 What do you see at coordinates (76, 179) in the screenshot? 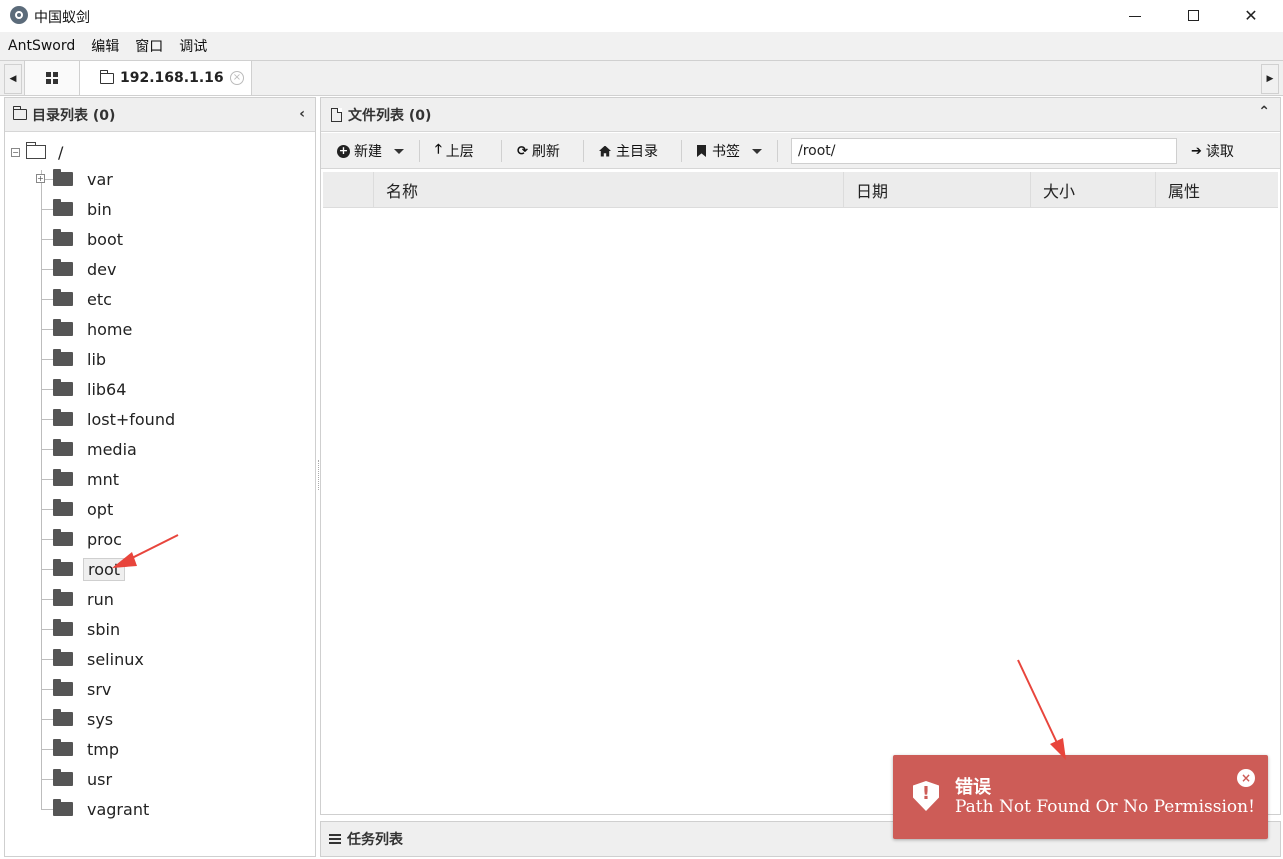
I see `tree-item: + var` at bounding box center [76, 179].